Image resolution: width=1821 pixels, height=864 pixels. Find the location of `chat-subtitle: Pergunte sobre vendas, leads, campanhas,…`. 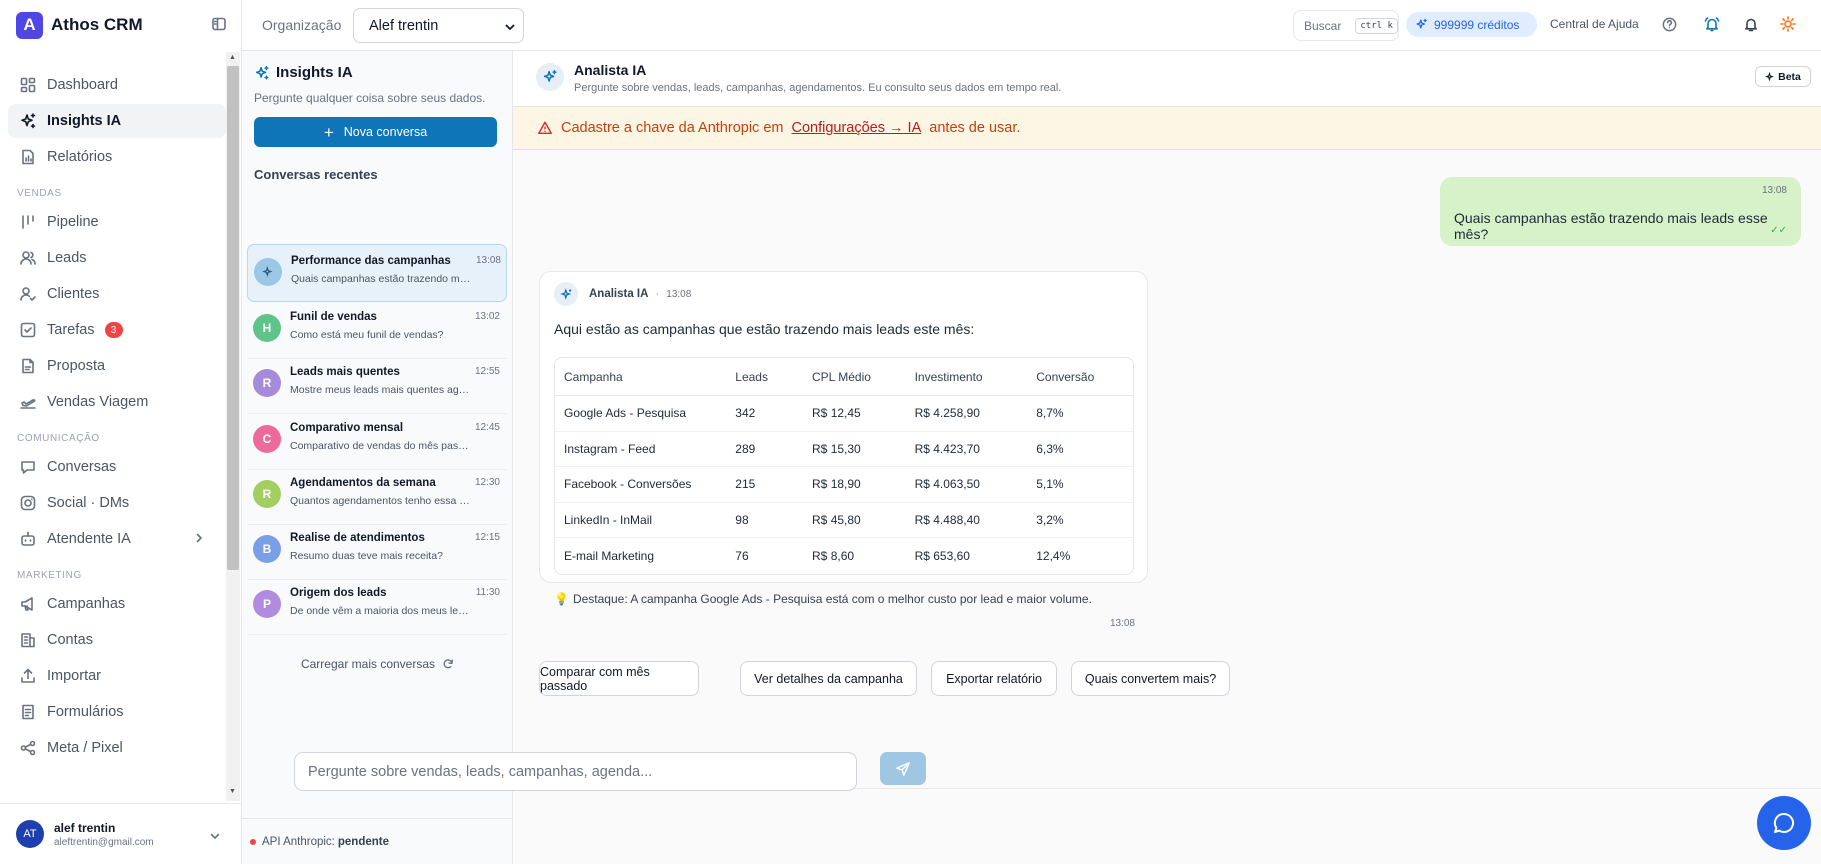

chat-subtitle: Pergunte sobre vendas, leads, campanhas,… is located at coordinates (818, 88).